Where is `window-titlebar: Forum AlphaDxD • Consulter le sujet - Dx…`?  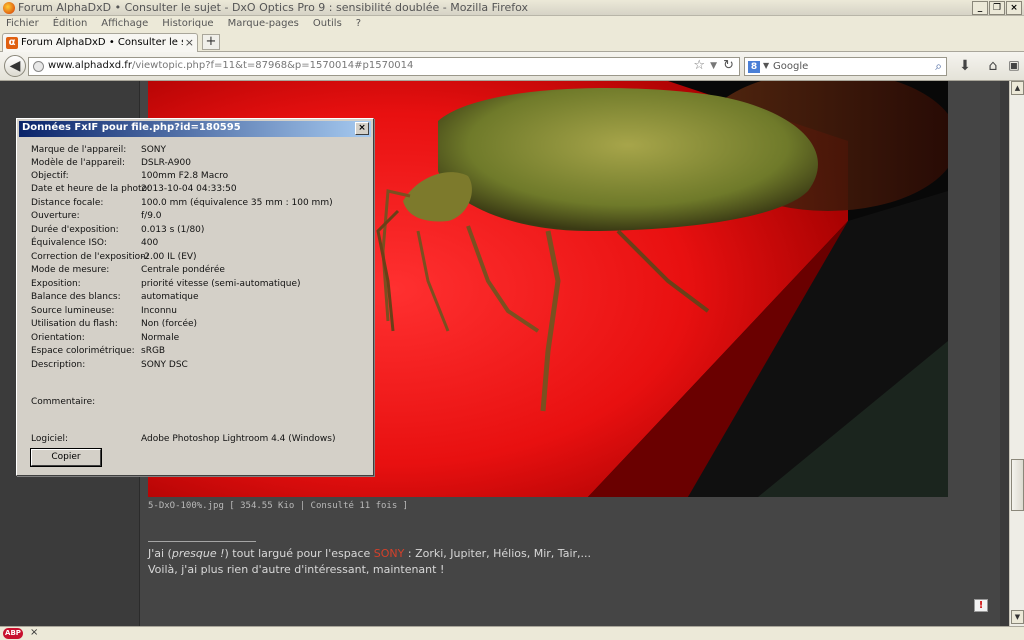 window-titlebar: Forum AlphaDxD • Consulter le sujet - Dx… is located at coordinates (512, 8).